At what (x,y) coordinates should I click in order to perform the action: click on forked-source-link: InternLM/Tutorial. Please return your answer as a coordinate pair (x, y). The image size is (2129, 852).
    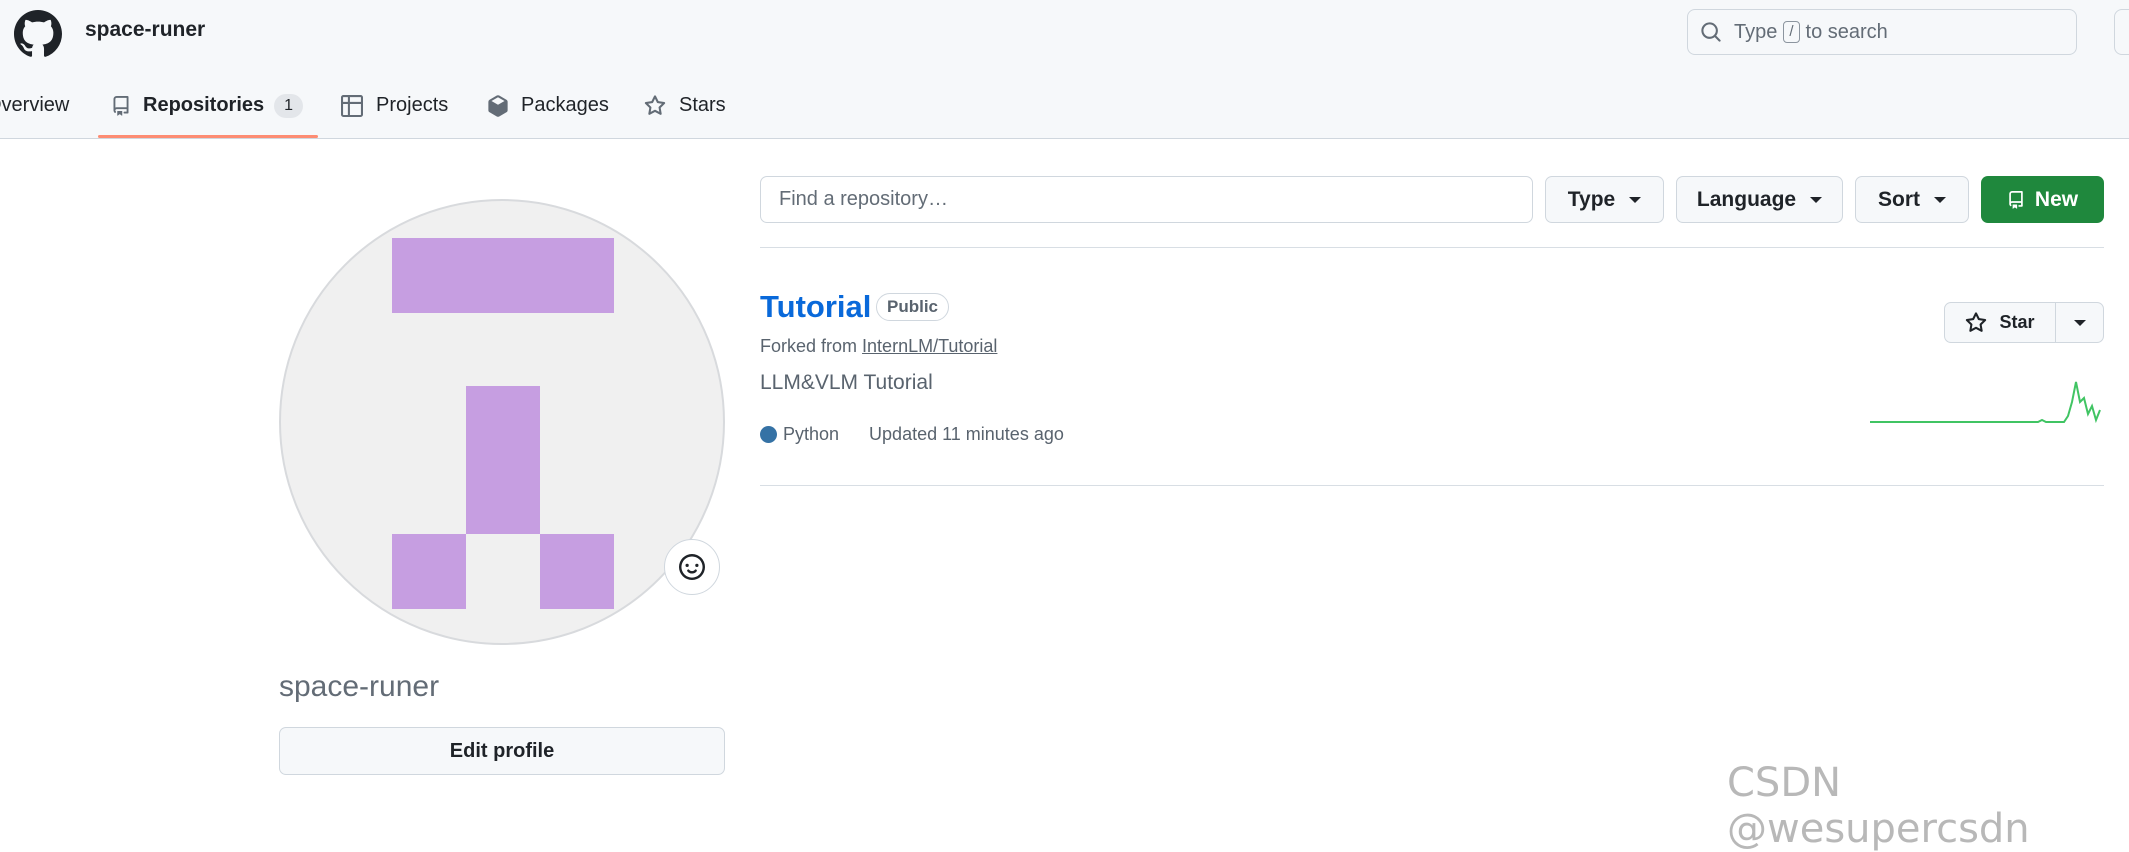
    Looking at the image, I should click on (929, 346).